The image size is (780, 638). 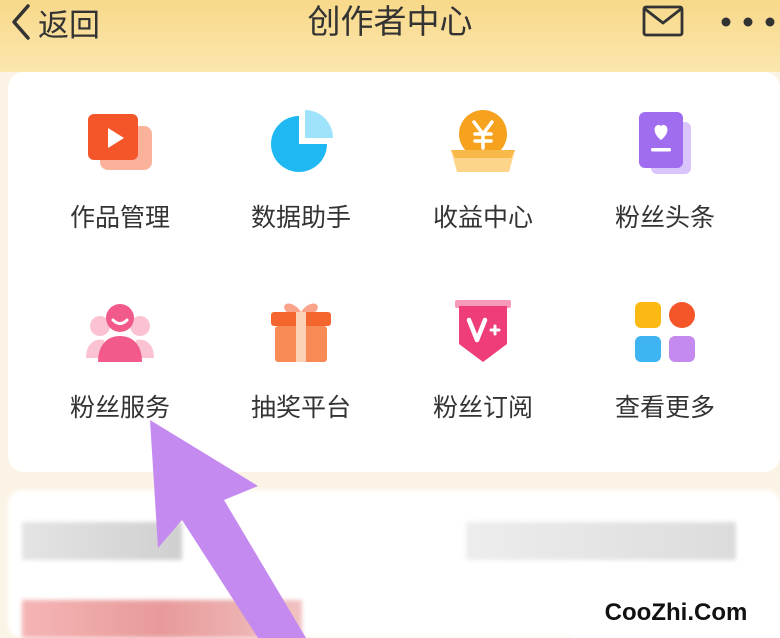 I want to click on grid-item-fans-headline: 粉丝头条, so click(x=665, y=157).